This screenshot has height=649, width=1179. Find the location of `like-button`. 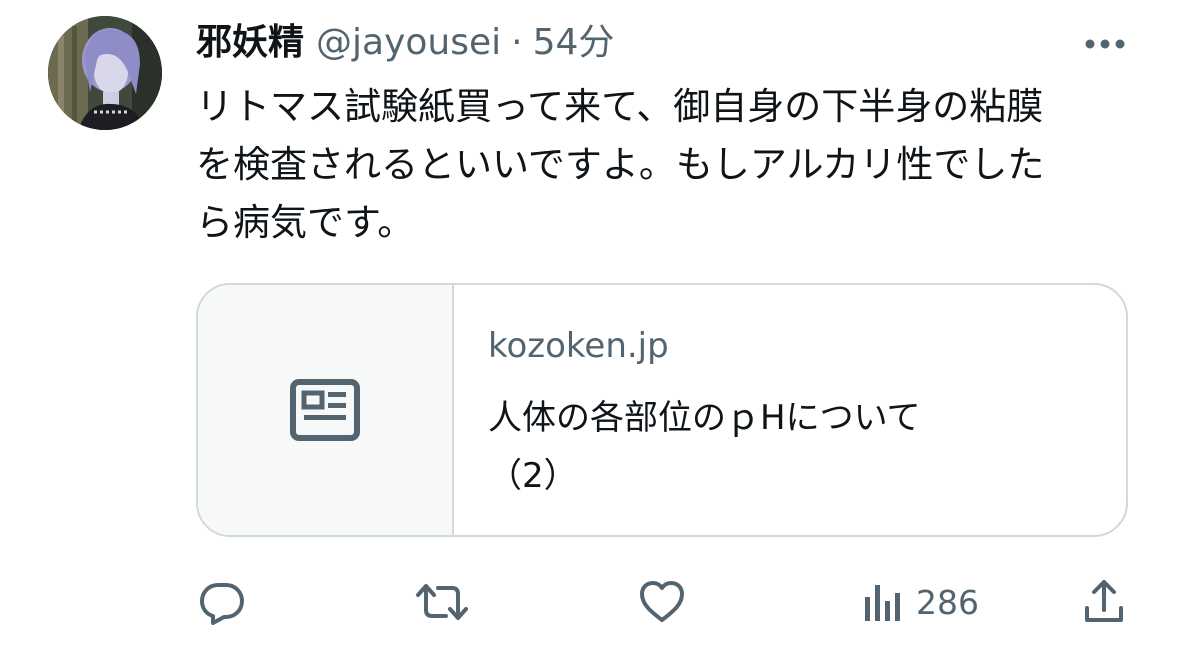

like-button is located at coordinates (662, 602).